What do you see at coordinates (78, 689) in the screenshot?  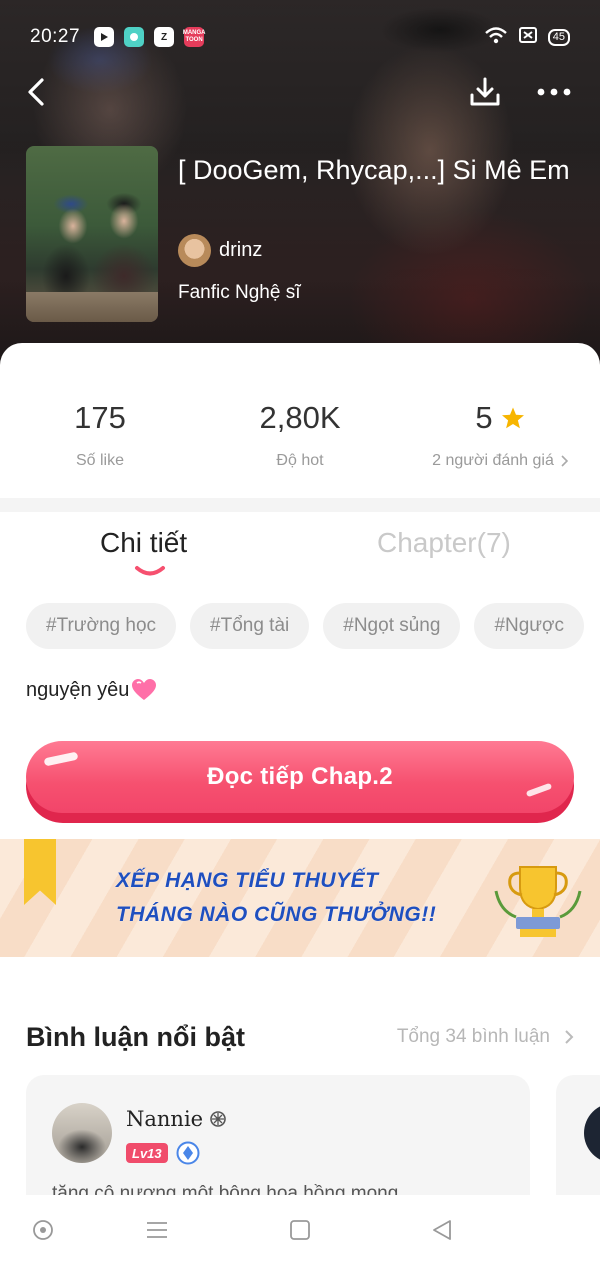 I see `description-text: nguyện yêu` at bounding box center [78, 689].